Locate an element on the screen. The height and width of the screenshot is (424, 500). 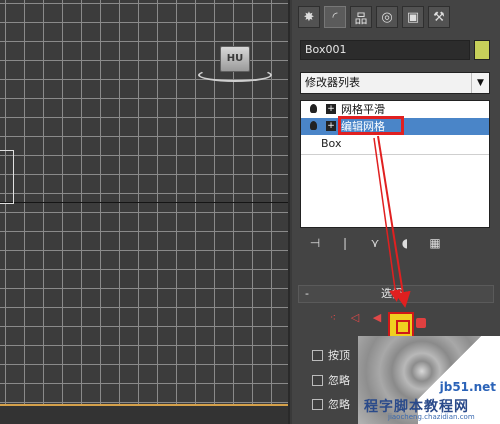
viewport-bottom-bar is located at coordinates (144, 414).